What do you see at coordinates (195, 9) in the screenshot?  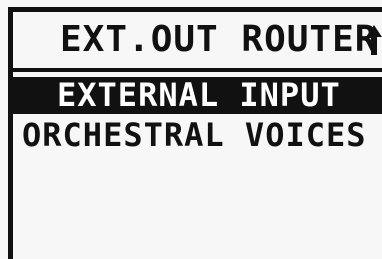 I see `frame-top-border` at bounding box center [195, 9].